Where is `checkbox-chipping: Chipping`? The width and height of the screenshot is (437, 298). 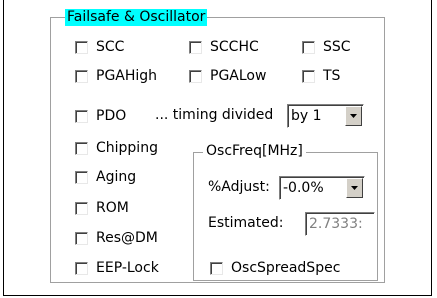
checkbox-chipping: Chipping is located at coordinates (116, 148).